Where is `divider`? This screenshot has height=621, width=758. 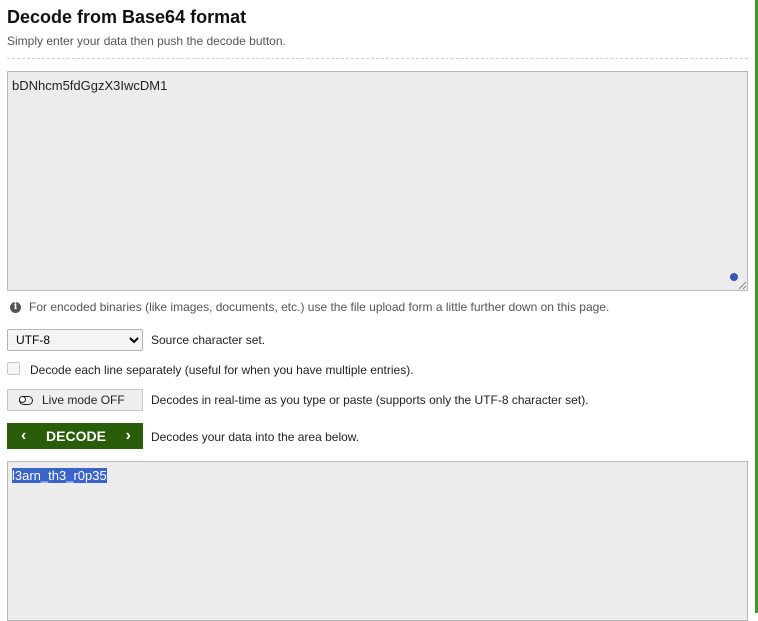 divider is located at coordinates (377, 58).